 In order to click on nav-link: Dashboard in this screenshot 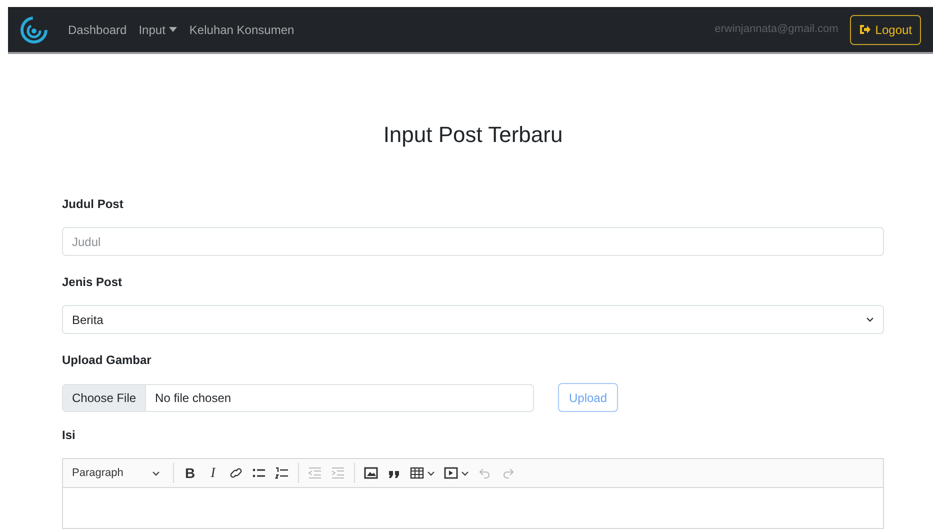, I will do `click(97, 29)`.